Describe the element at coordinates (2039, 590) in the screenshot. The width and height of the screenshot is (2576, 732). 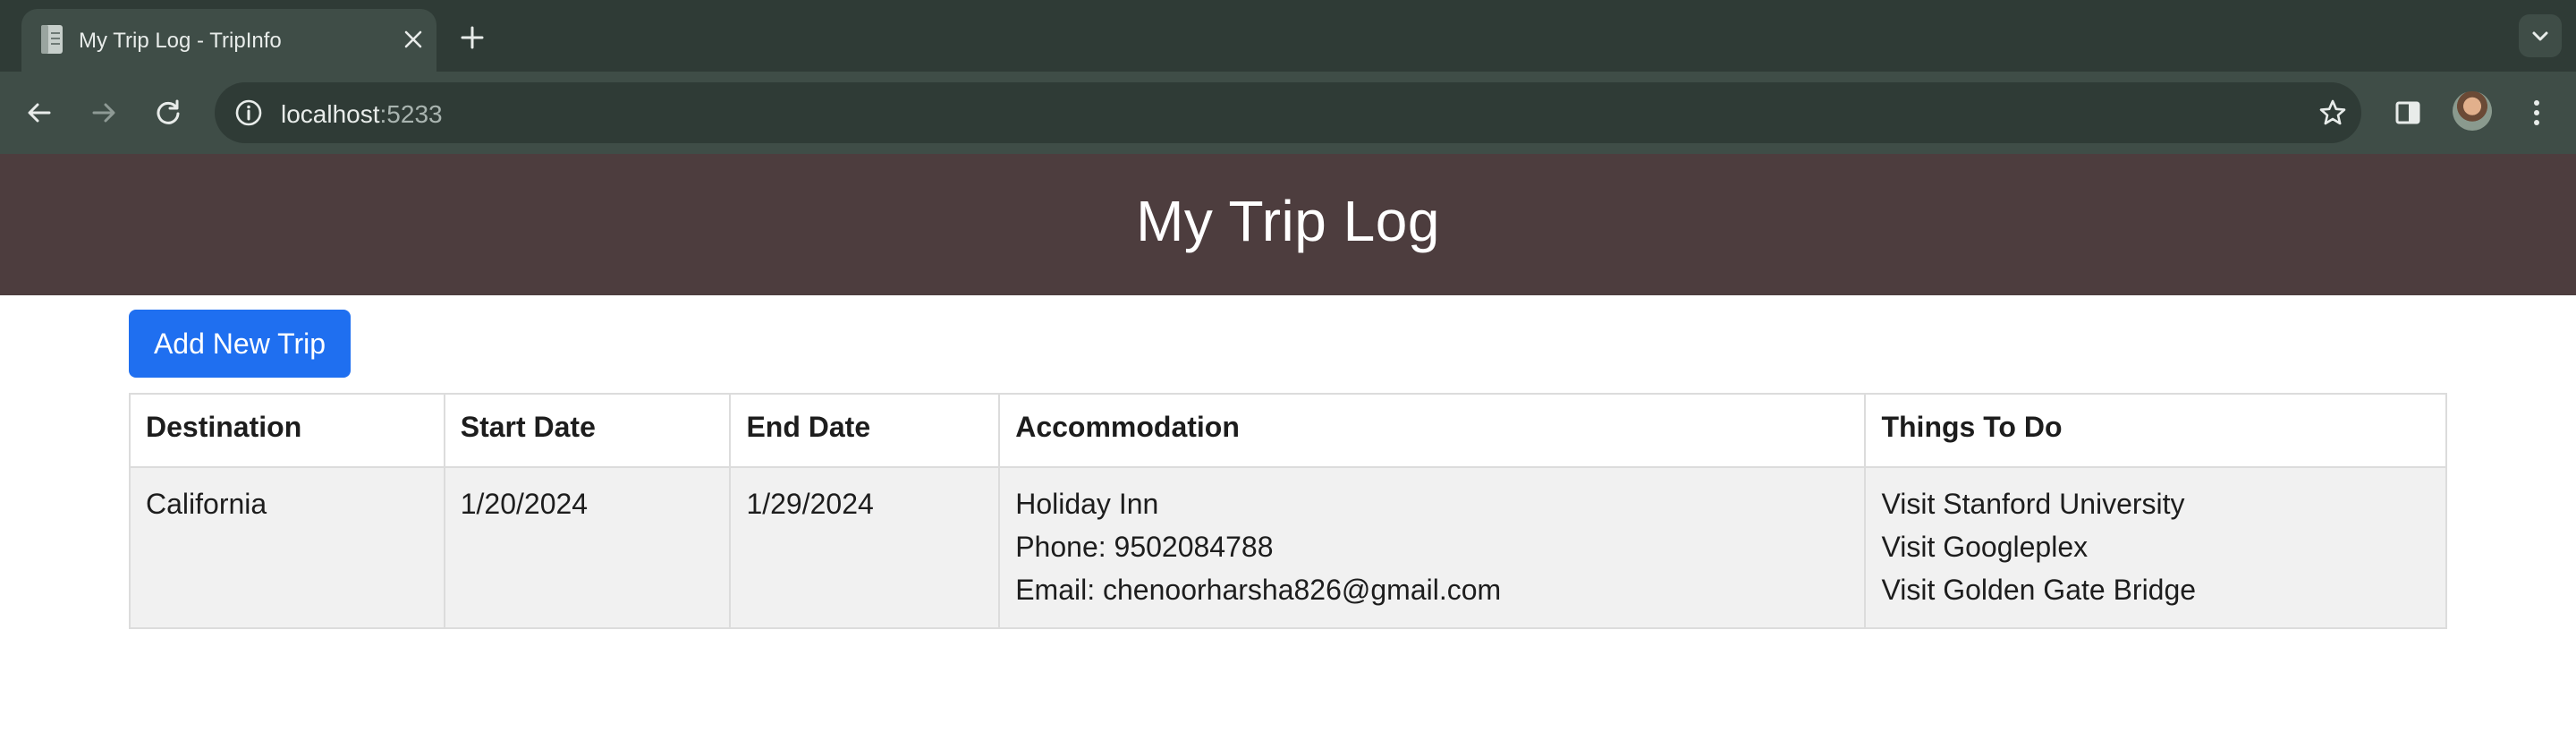
I see `things-to-do-item: Visit Golden Gate Bridge` at that location.